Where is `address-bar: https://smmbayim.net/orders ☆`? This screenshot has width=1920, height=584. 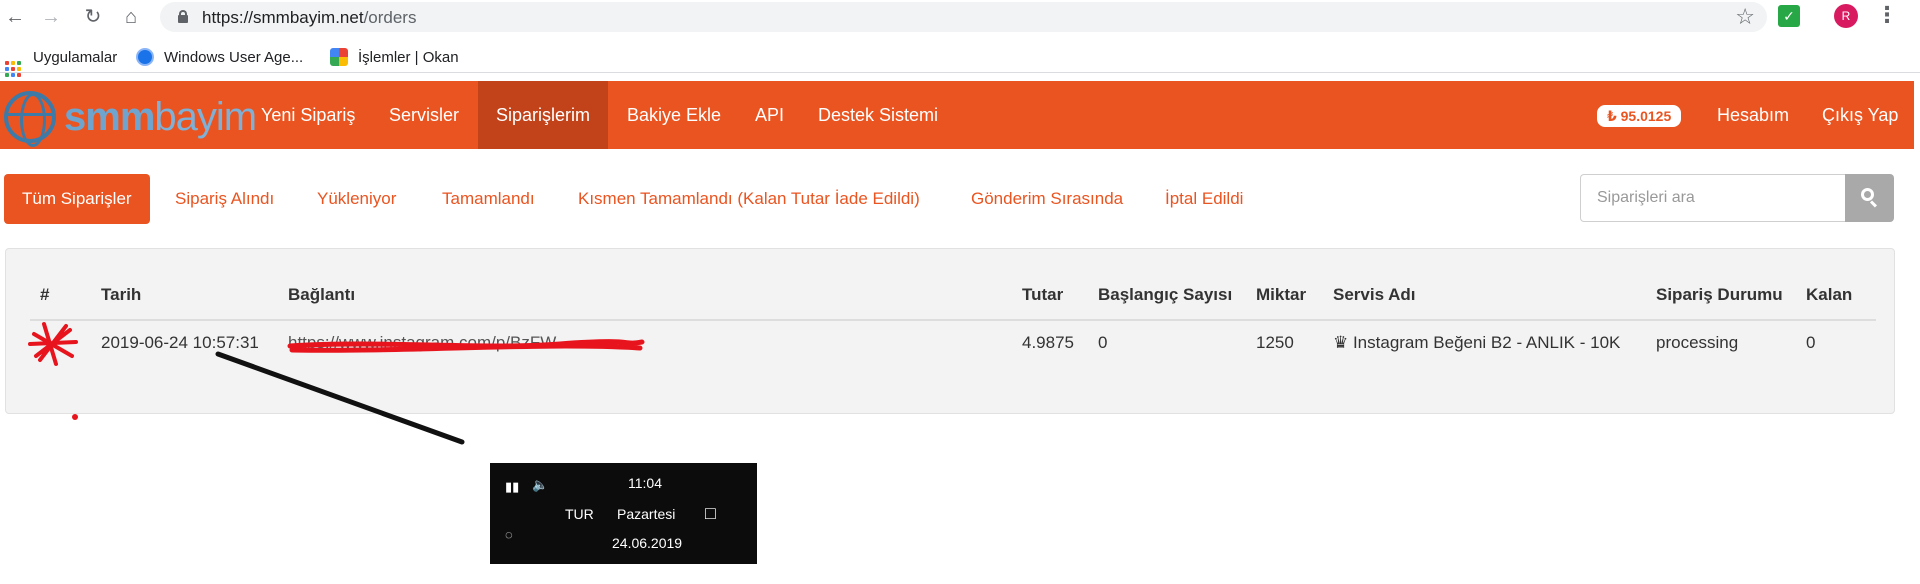 address-bar: https://smmbayim.net/orders ☆ is located at coordinates (963, 17).